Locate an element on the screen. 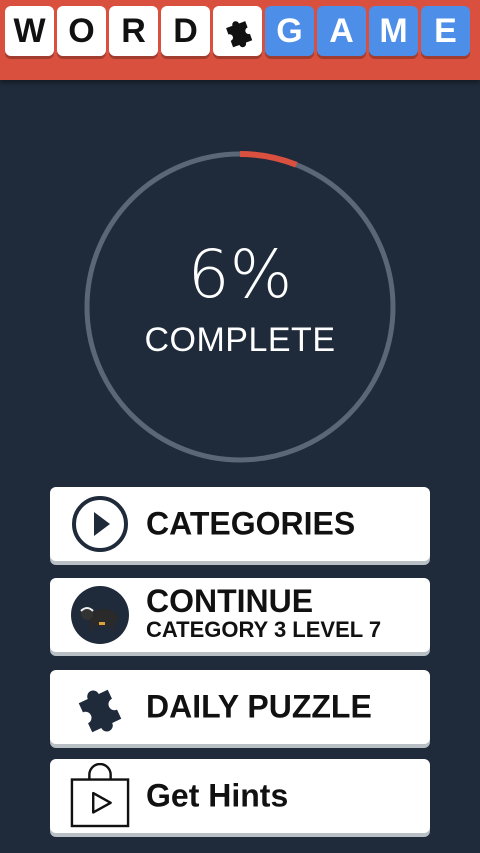 This screenshot has height=853, width=480. continue-button: CONTINUE CATEGORY 3 LEVEL 7 is located at coordinates (240, 615).